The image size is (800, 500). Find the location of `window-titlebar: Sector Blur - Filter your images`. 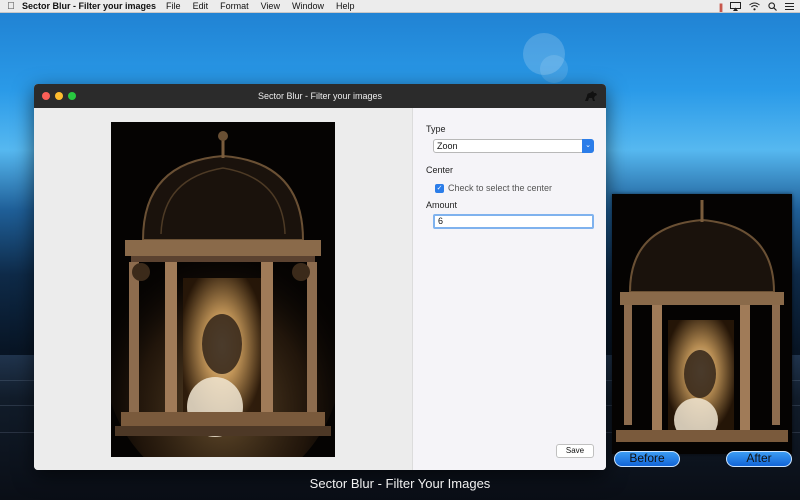

window-titlebar: Sector Blur - Filter your images is located at coordinates (320, 96).